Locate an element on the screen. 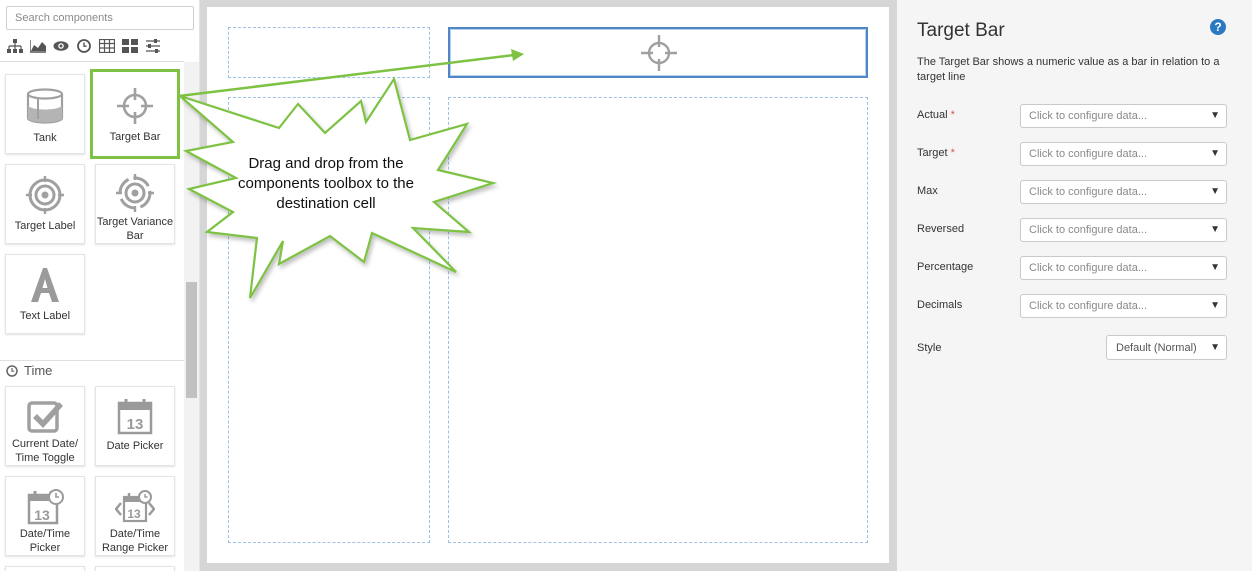 Image resolution: width=1252 pixels, height=571 pixels. actual-data-select: Click to configure data... ▼ is located at coordinates (1123, 116).